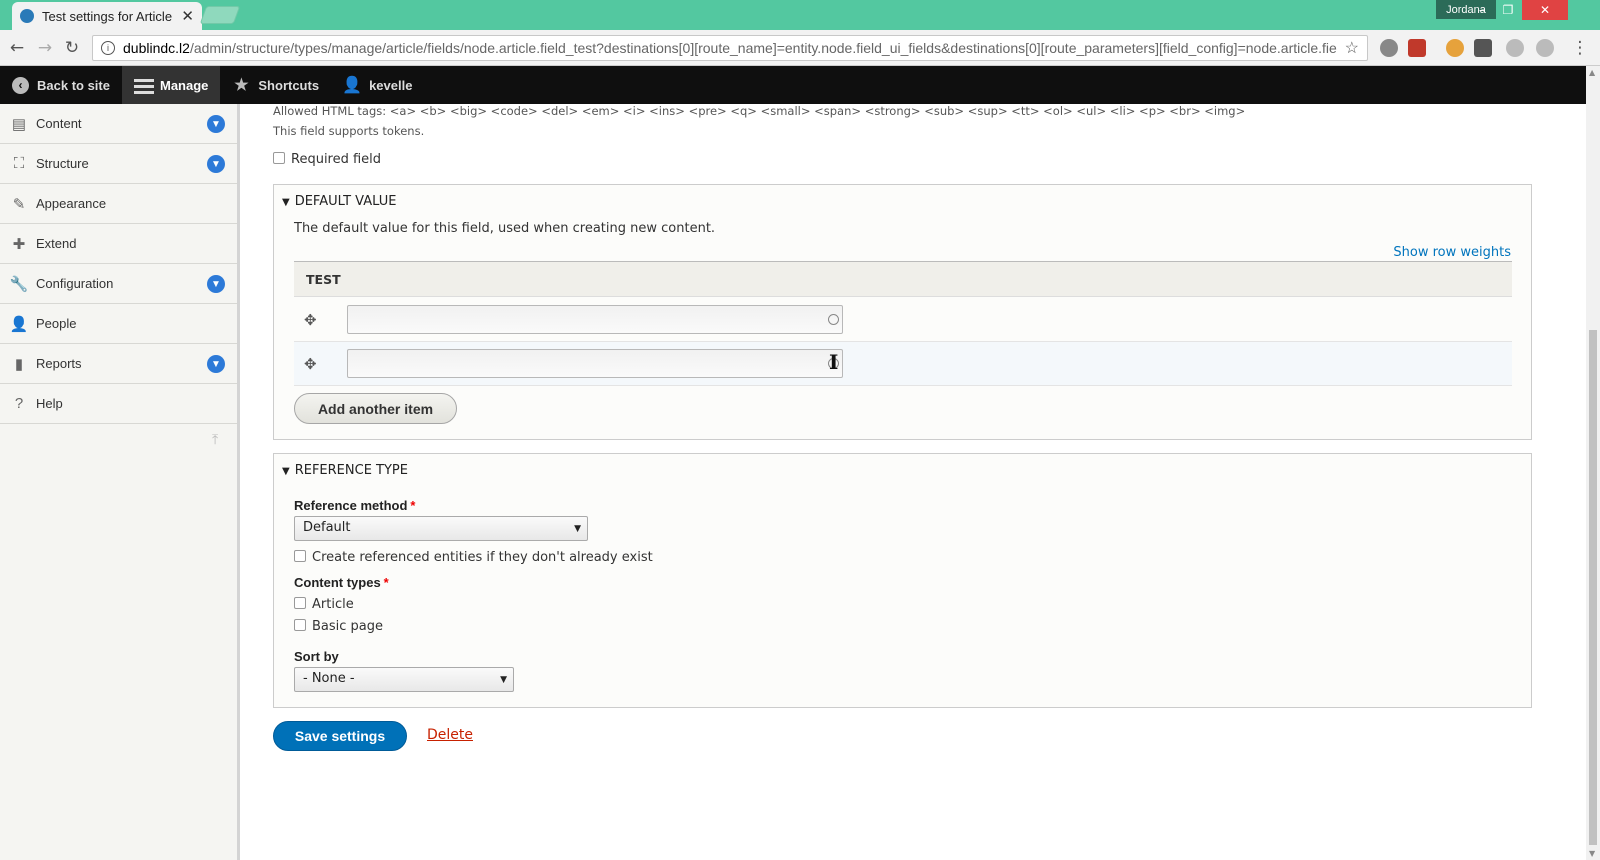  What do you see at coordinates (187, 16) in the screenshot?
I see `close-tab-icon: ✕` at bounding box center [187, 16].